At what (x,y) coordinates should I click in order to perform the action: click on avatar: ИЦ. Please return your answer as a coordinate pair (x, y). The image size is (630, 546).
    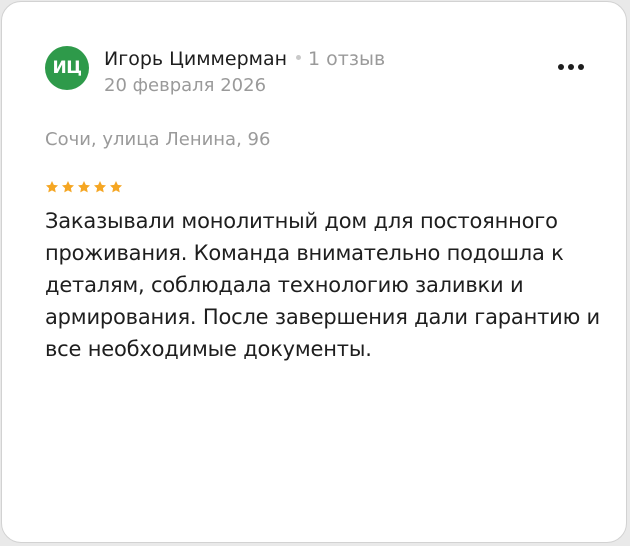
    Looking at the image, I should click on (67, 68).